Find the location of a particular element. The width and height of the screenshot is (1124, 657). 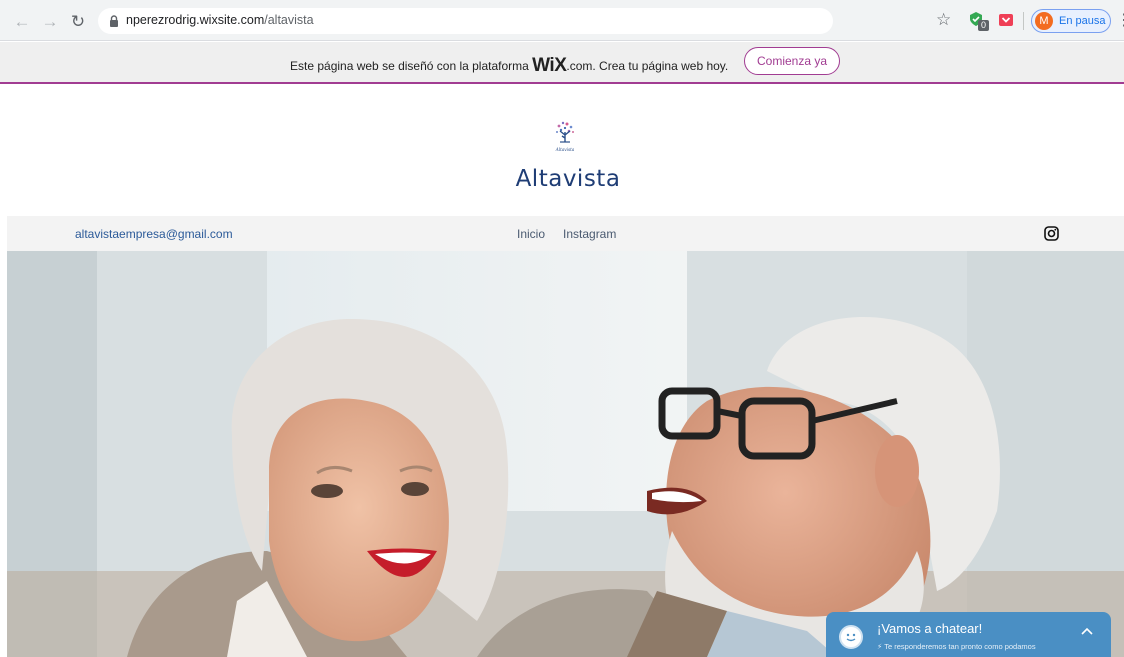

url-path: /altavista is located at coordinates (289, 20).